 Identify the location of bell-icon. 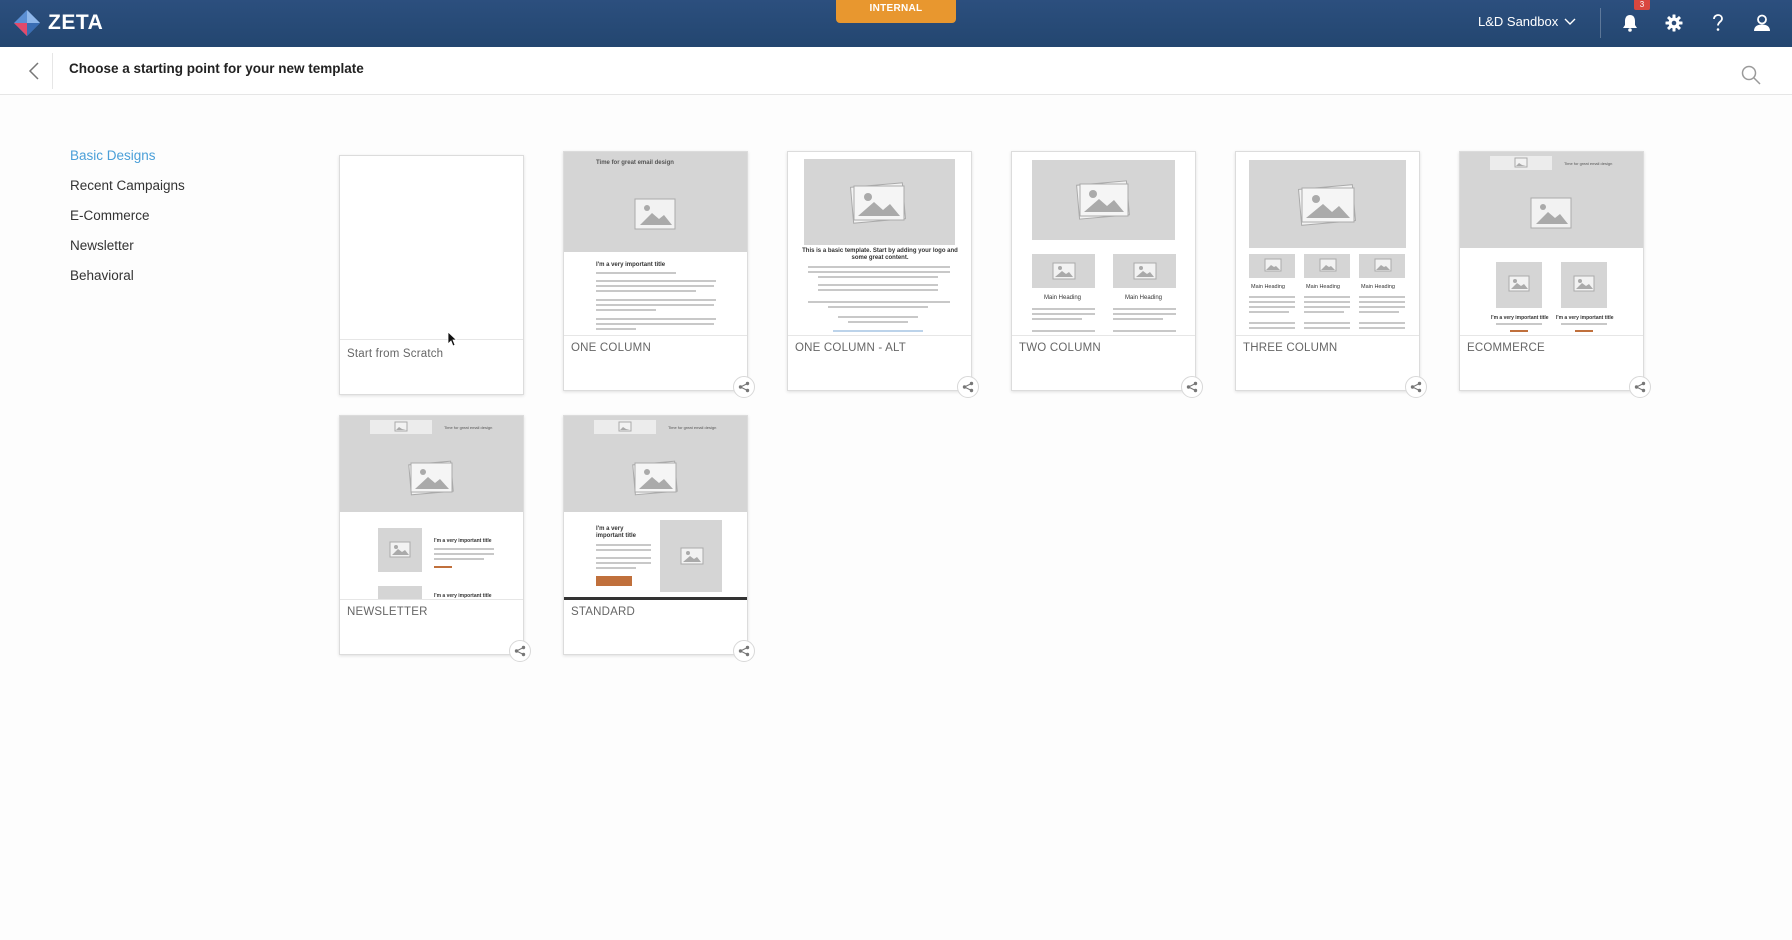
(1630, 23).